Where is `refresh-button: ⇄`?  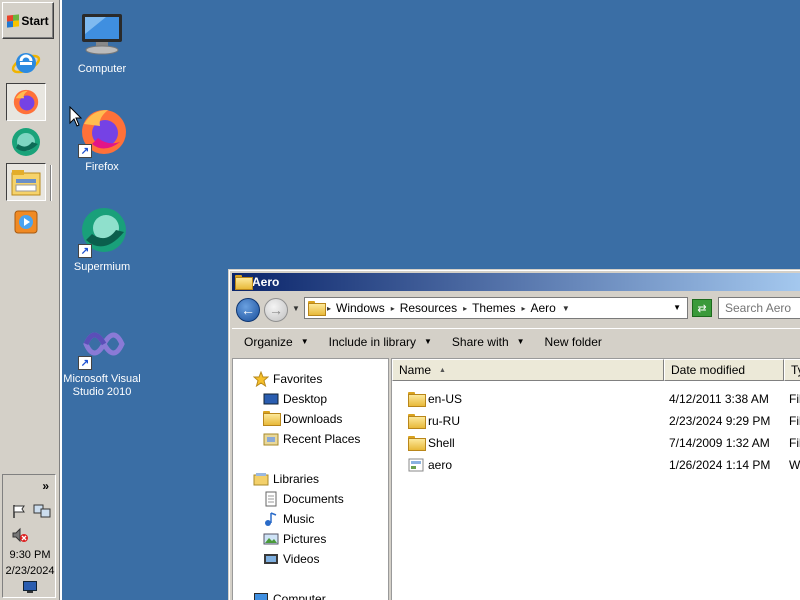
refresh-button: ⇄ is located at coordinates (702, 308).